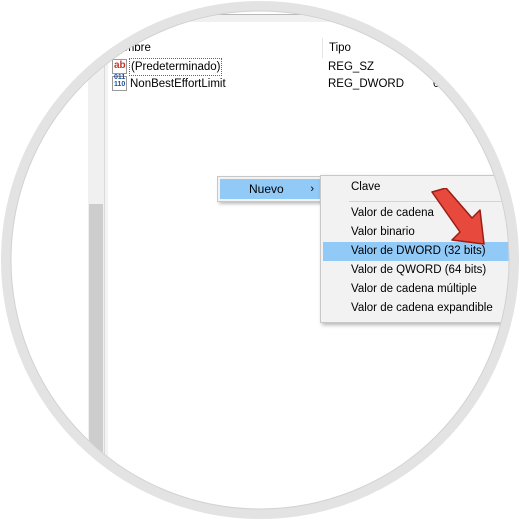  What do you see at coordinates (312, 189) in the screenshot?
I see `submenu-arrow-icon: ›` at bounding box center [312, 189].